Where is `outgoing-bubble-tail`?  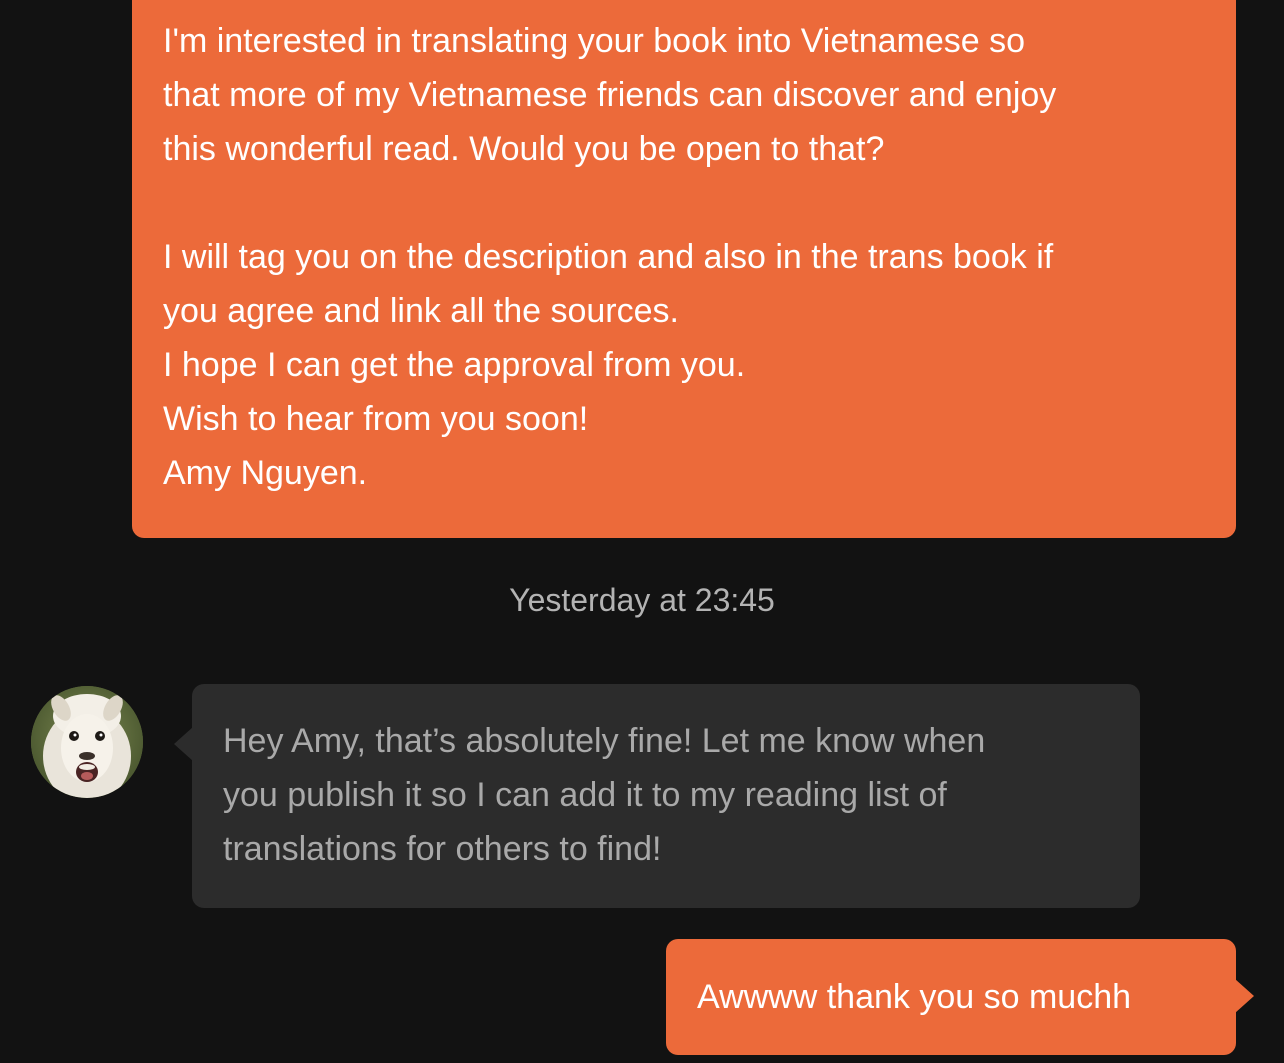 outgoing-bubble-tail is located at coordinates (1244, 996).